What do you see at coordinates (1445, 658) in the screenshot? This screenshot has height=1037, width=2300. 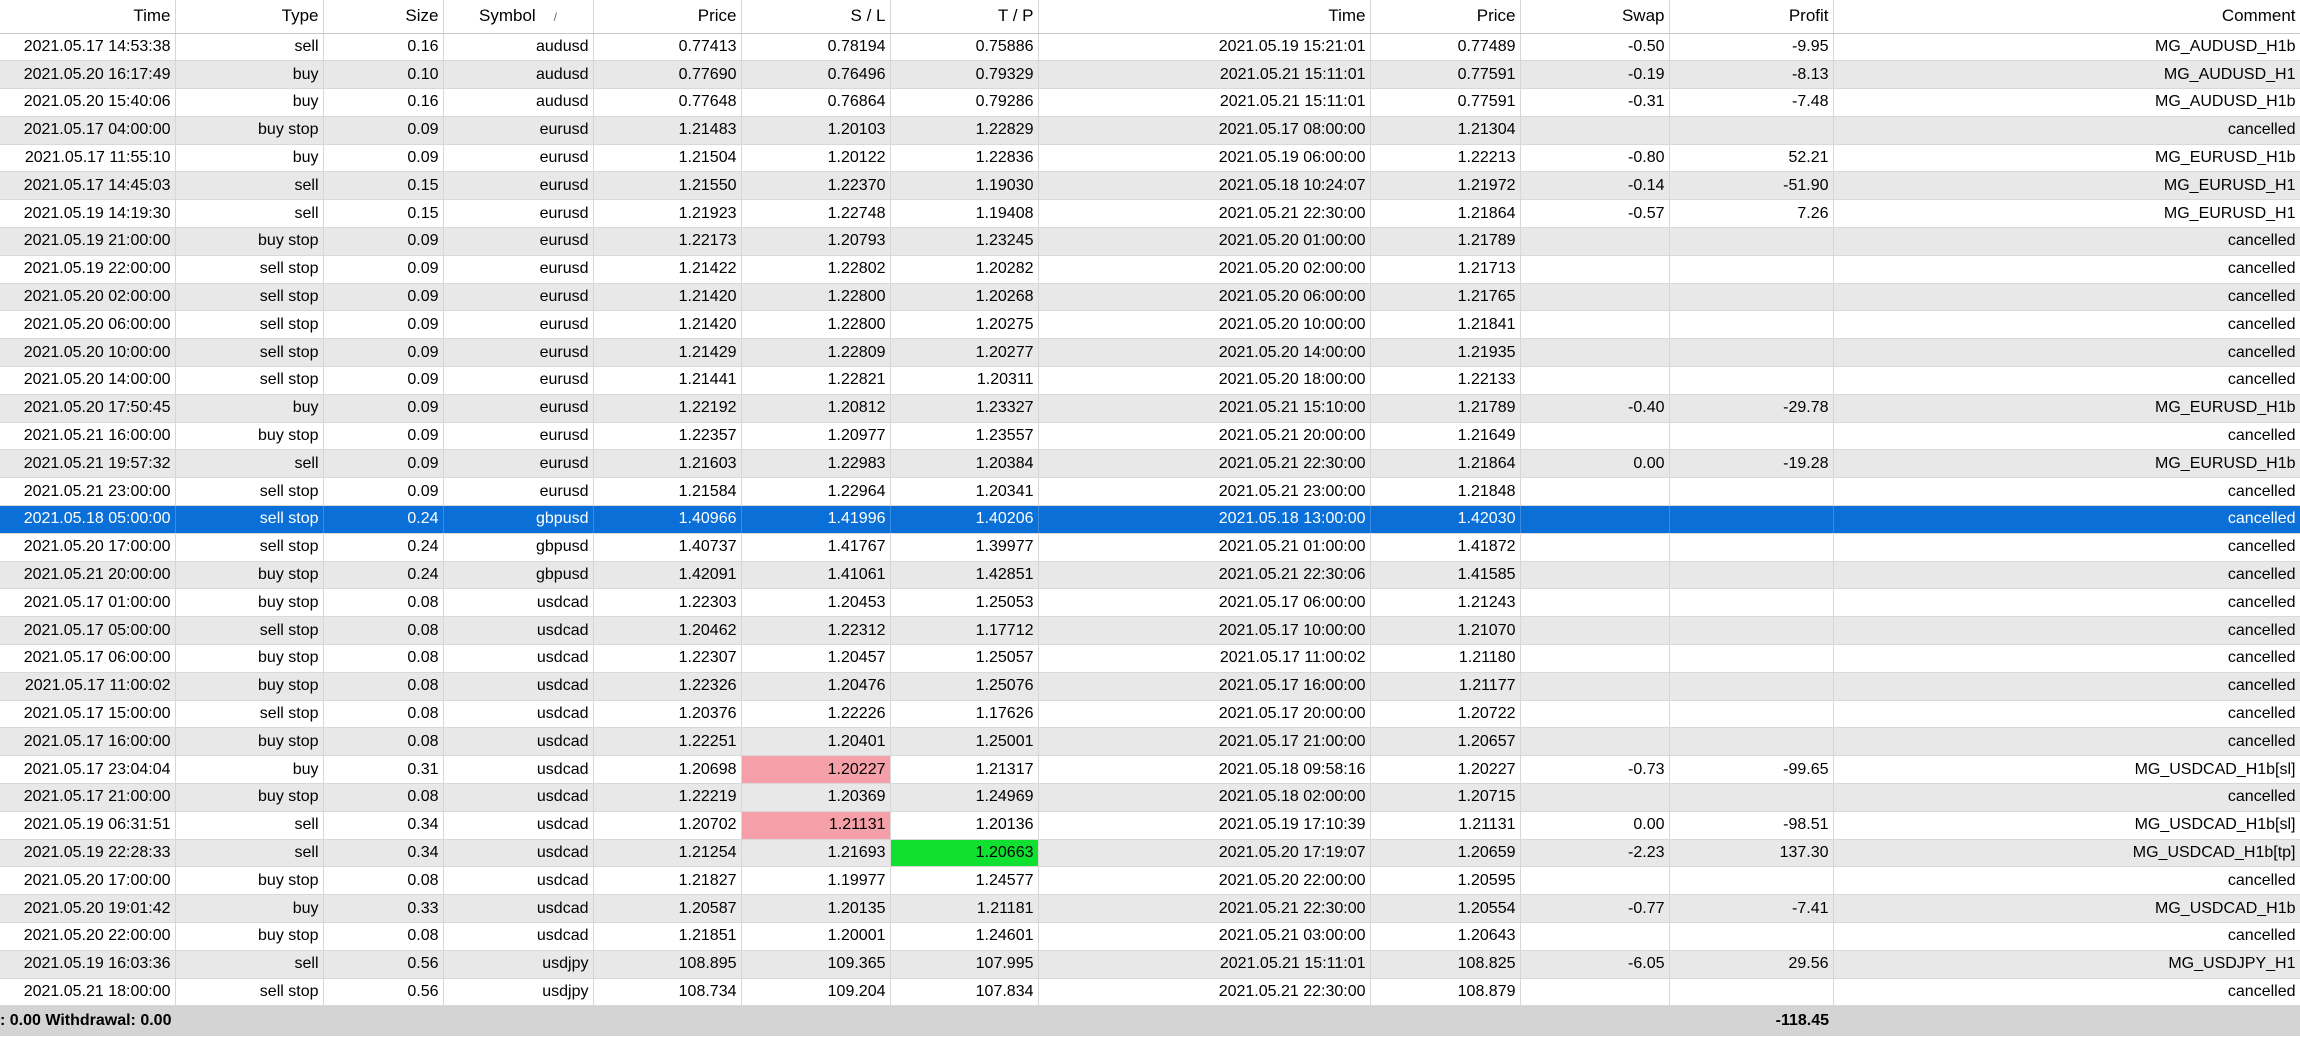 I see `close-price-cell: 1.21180` at bounding box center [1445, 658].